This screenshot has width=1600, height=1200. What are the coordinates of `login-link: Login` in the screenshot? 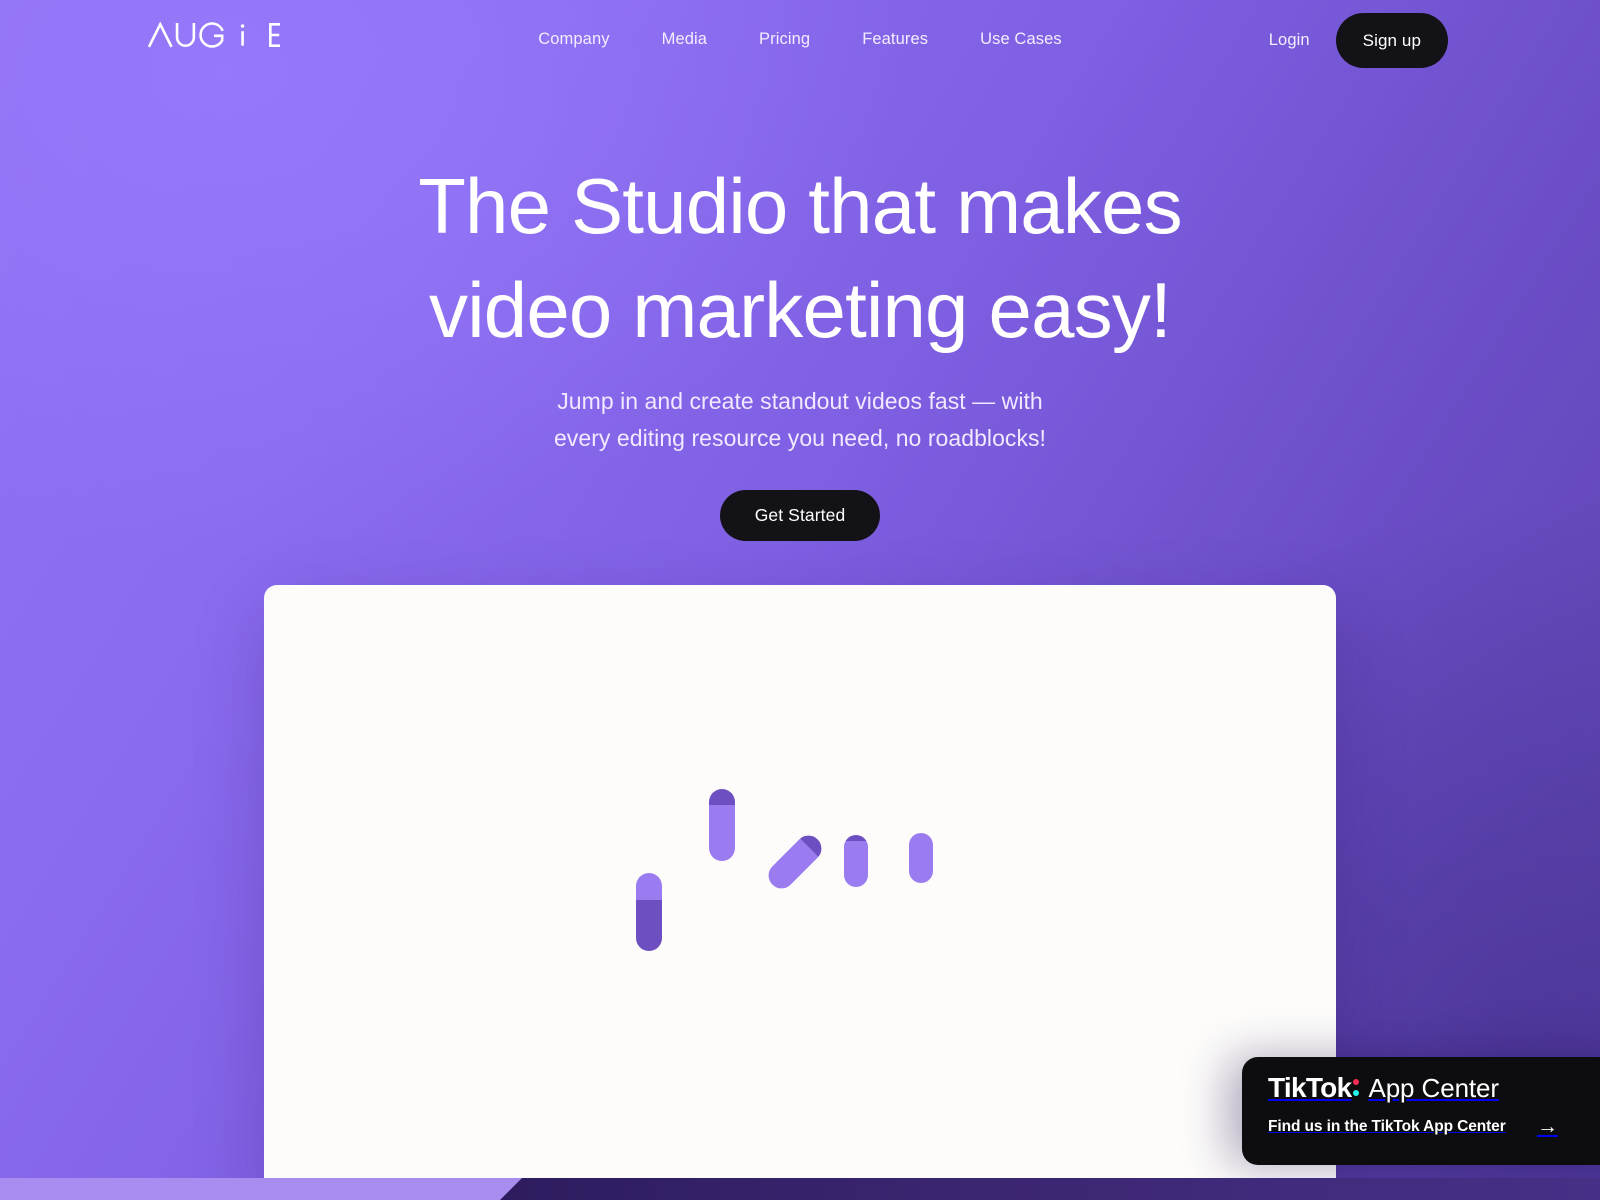 It's located at (1291, 40).